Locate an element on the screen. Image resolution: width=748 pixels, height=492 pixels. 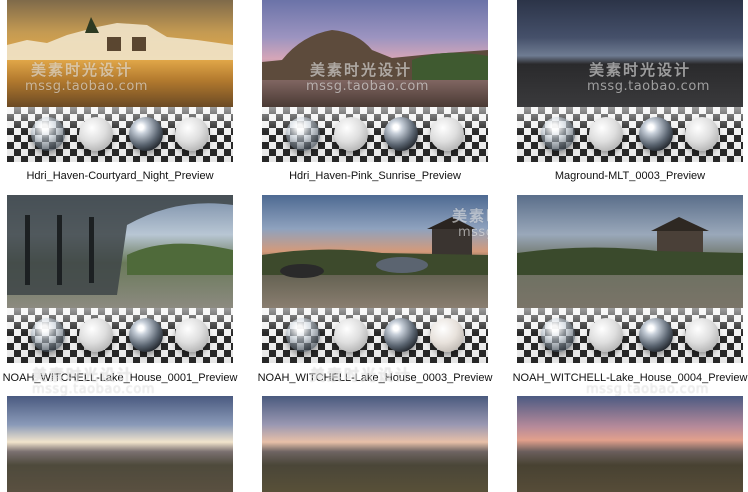
porch-structure is located at coordinates (120, 245).